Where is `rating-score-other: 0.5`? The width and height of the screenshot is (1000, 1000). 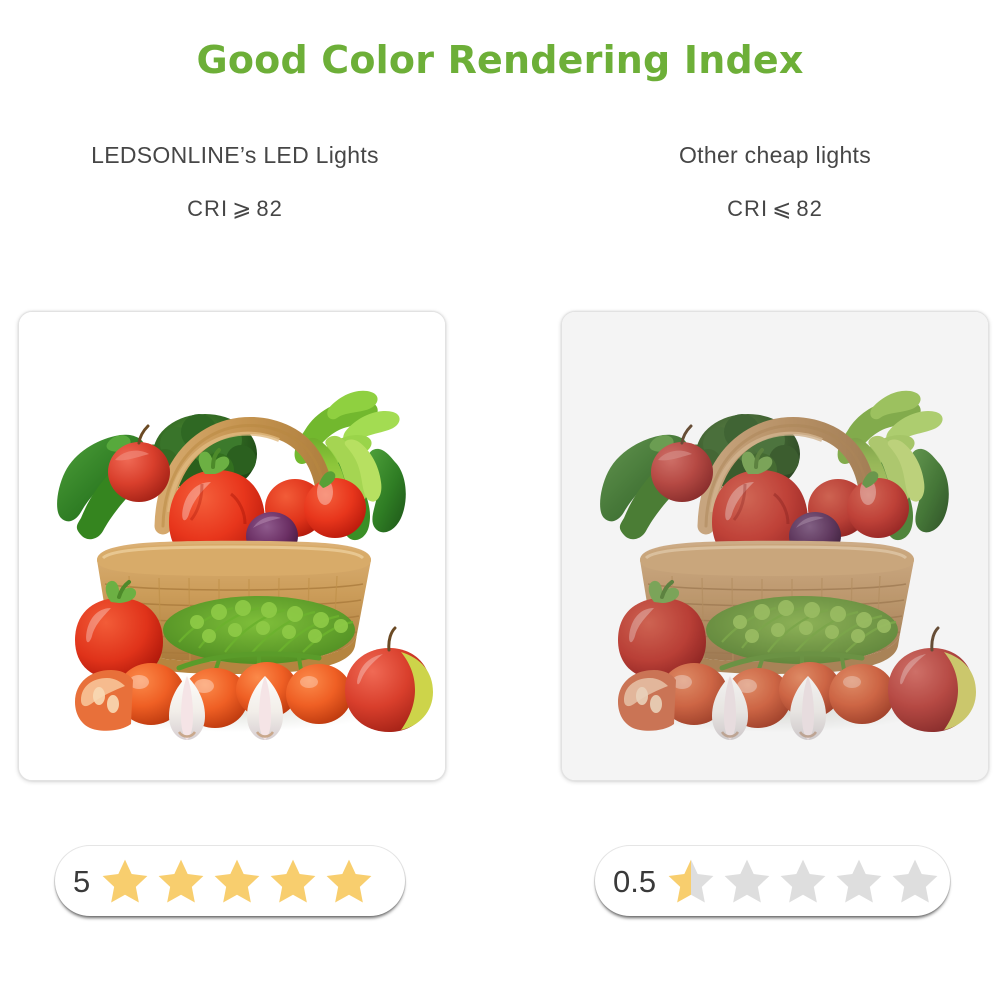
rating-score-other: 0.5 is located at coordinates (635, 881).